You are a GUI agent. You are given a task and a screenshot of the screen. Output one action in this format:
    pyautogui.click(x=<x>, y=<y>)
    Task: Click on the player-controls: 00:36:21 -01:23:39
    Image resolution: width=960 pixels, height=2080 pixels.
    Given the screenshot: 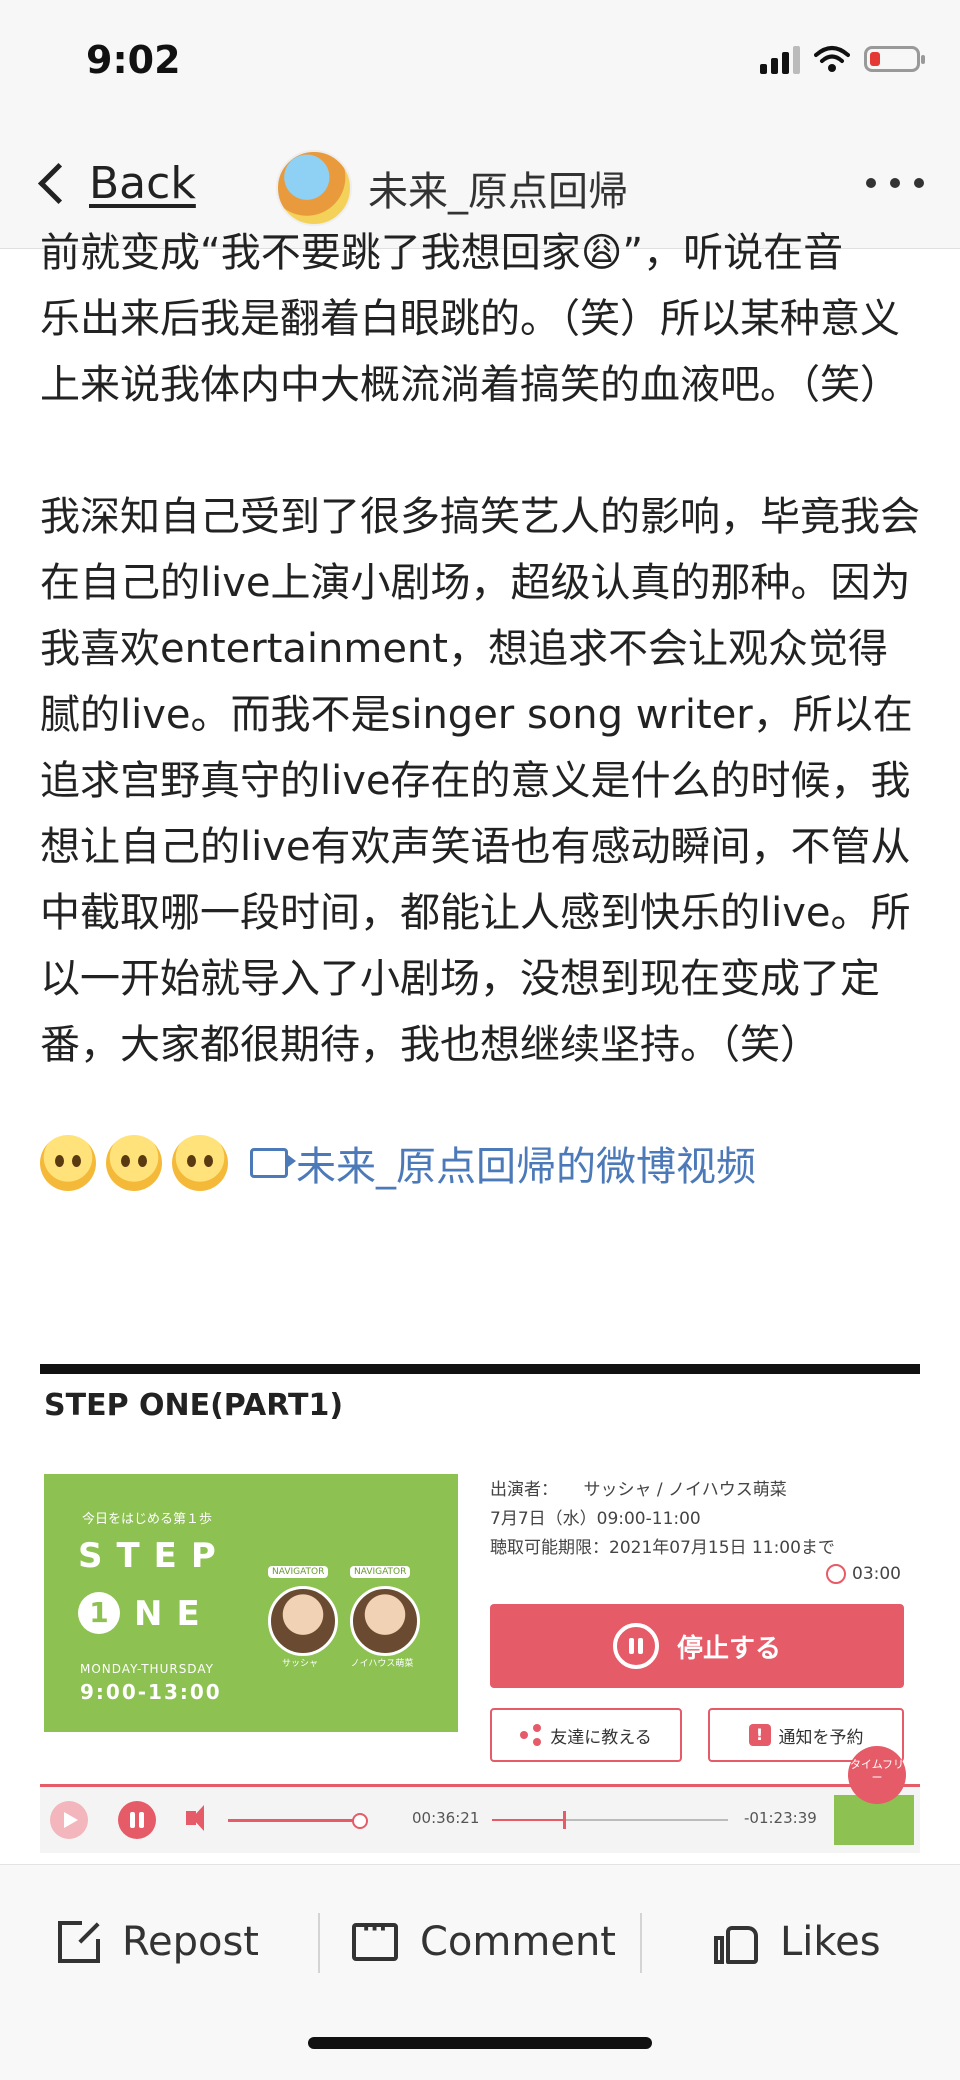 What is the action you would take?
    pyautogui.click(x=480, y=1818)
    